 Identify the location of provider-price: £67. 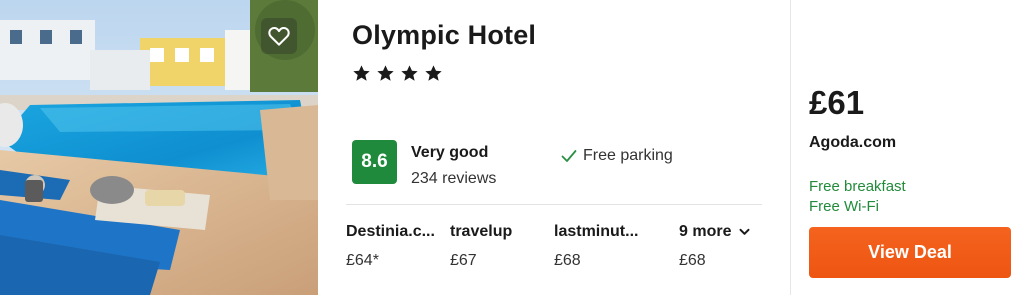
(463, 260).